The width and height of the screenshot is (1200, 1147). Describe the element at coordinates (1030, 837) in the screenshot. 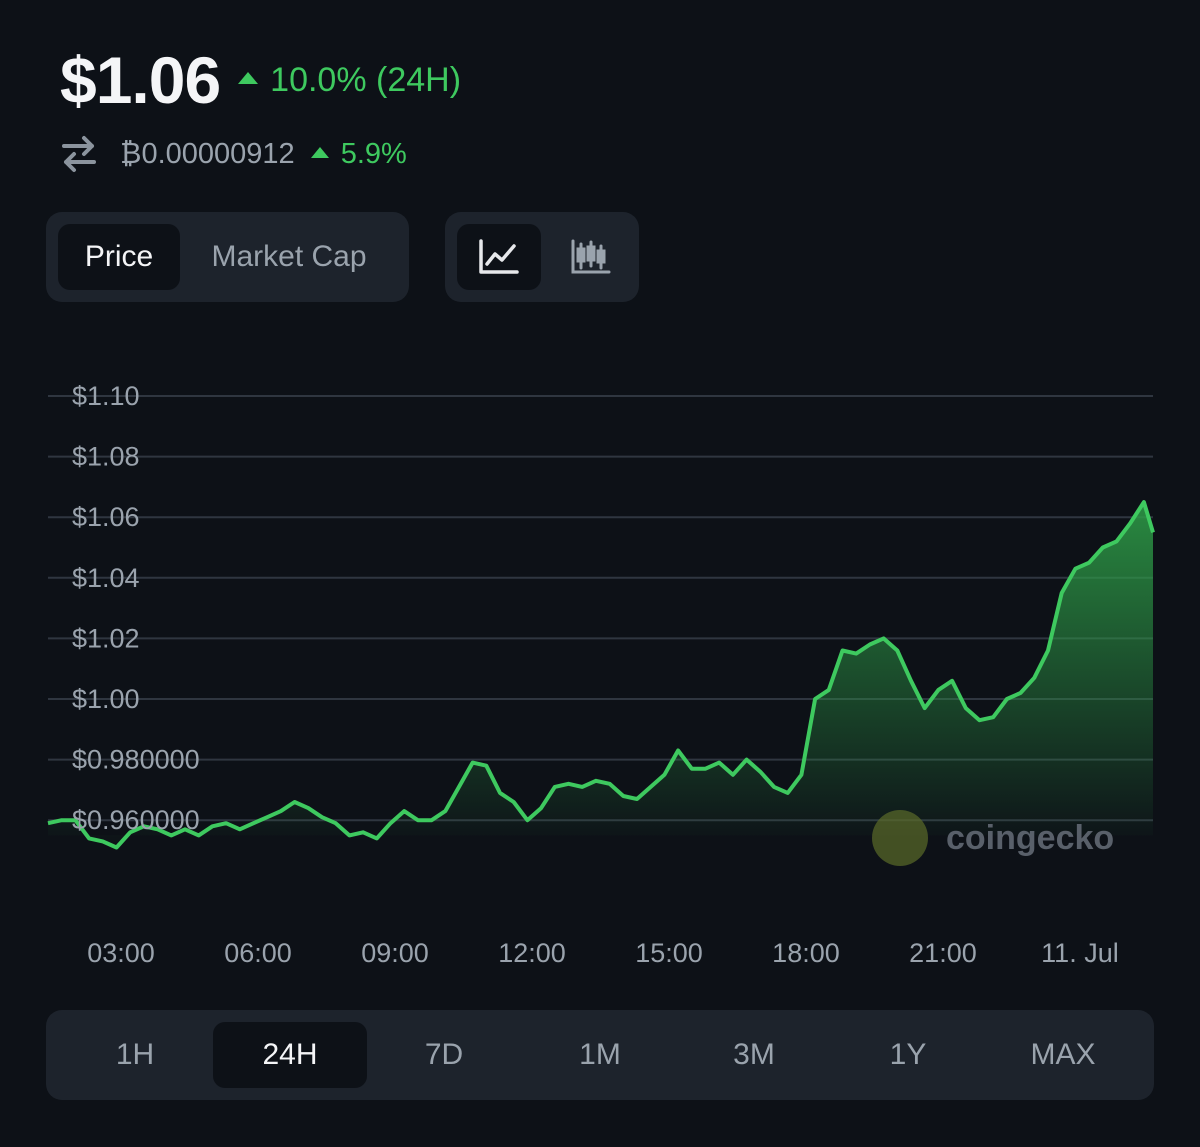

I see `watermark-text: coingecko` at that location.